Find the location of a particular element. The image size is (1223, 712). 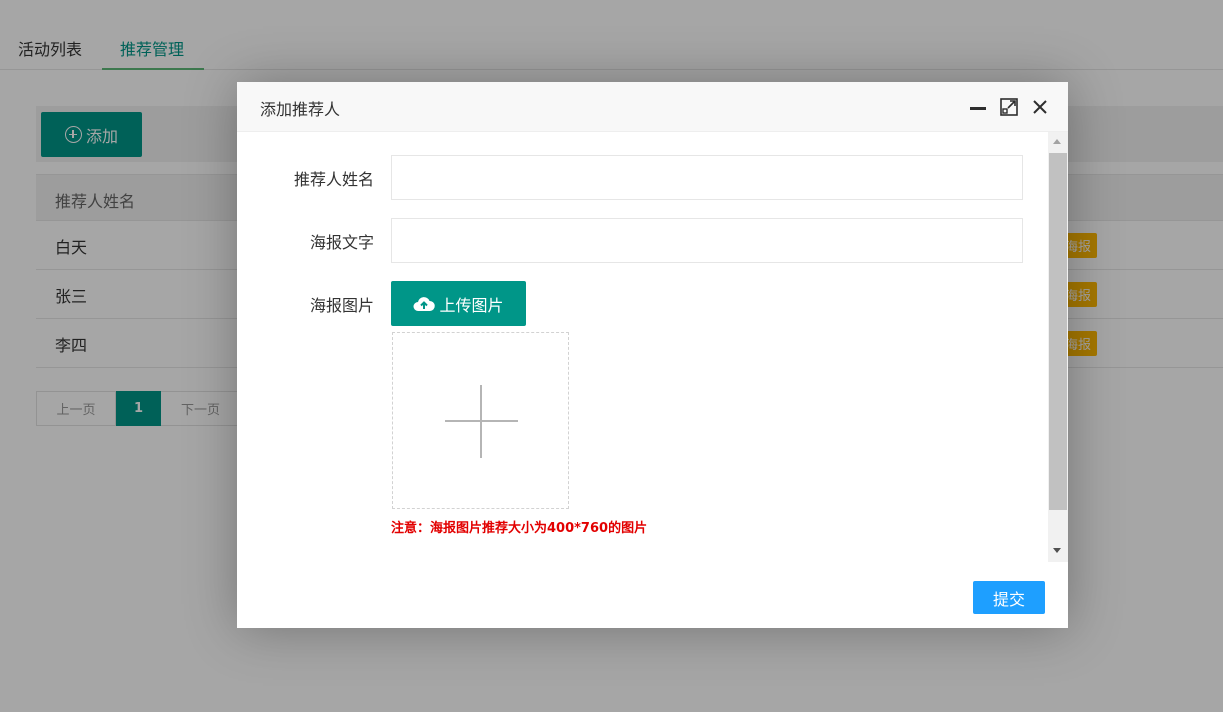

poster-image-label: 海报图片 is located at coordinates (341, 305).